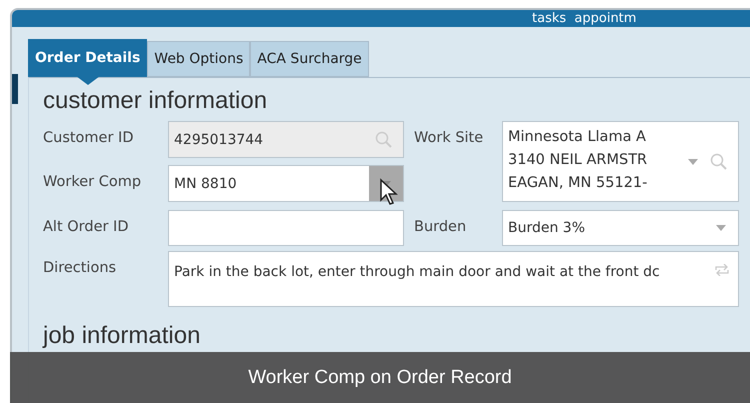 The width and height of the screenshot is (750, 403). I want to click on input-field, so click(286, 228).